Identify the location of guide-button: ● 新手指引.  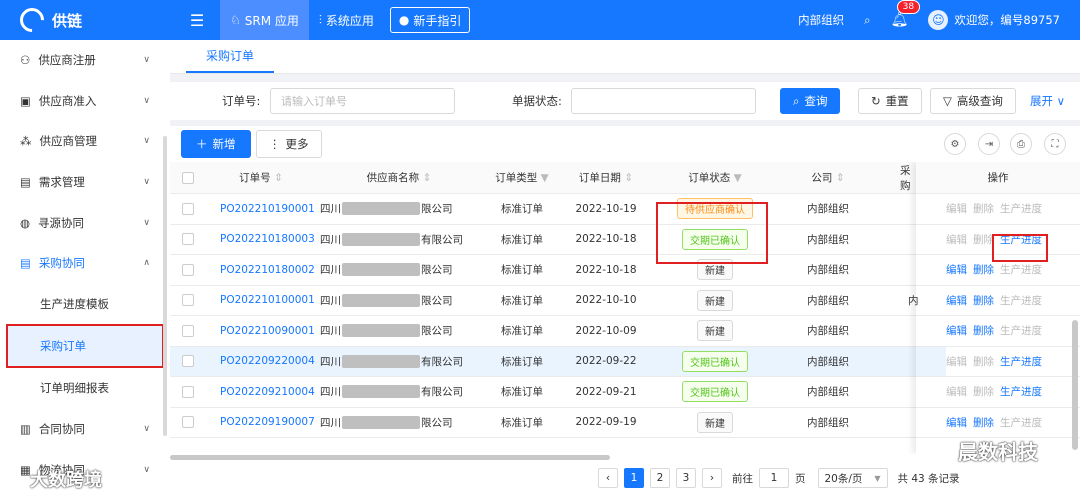
(430, 20).